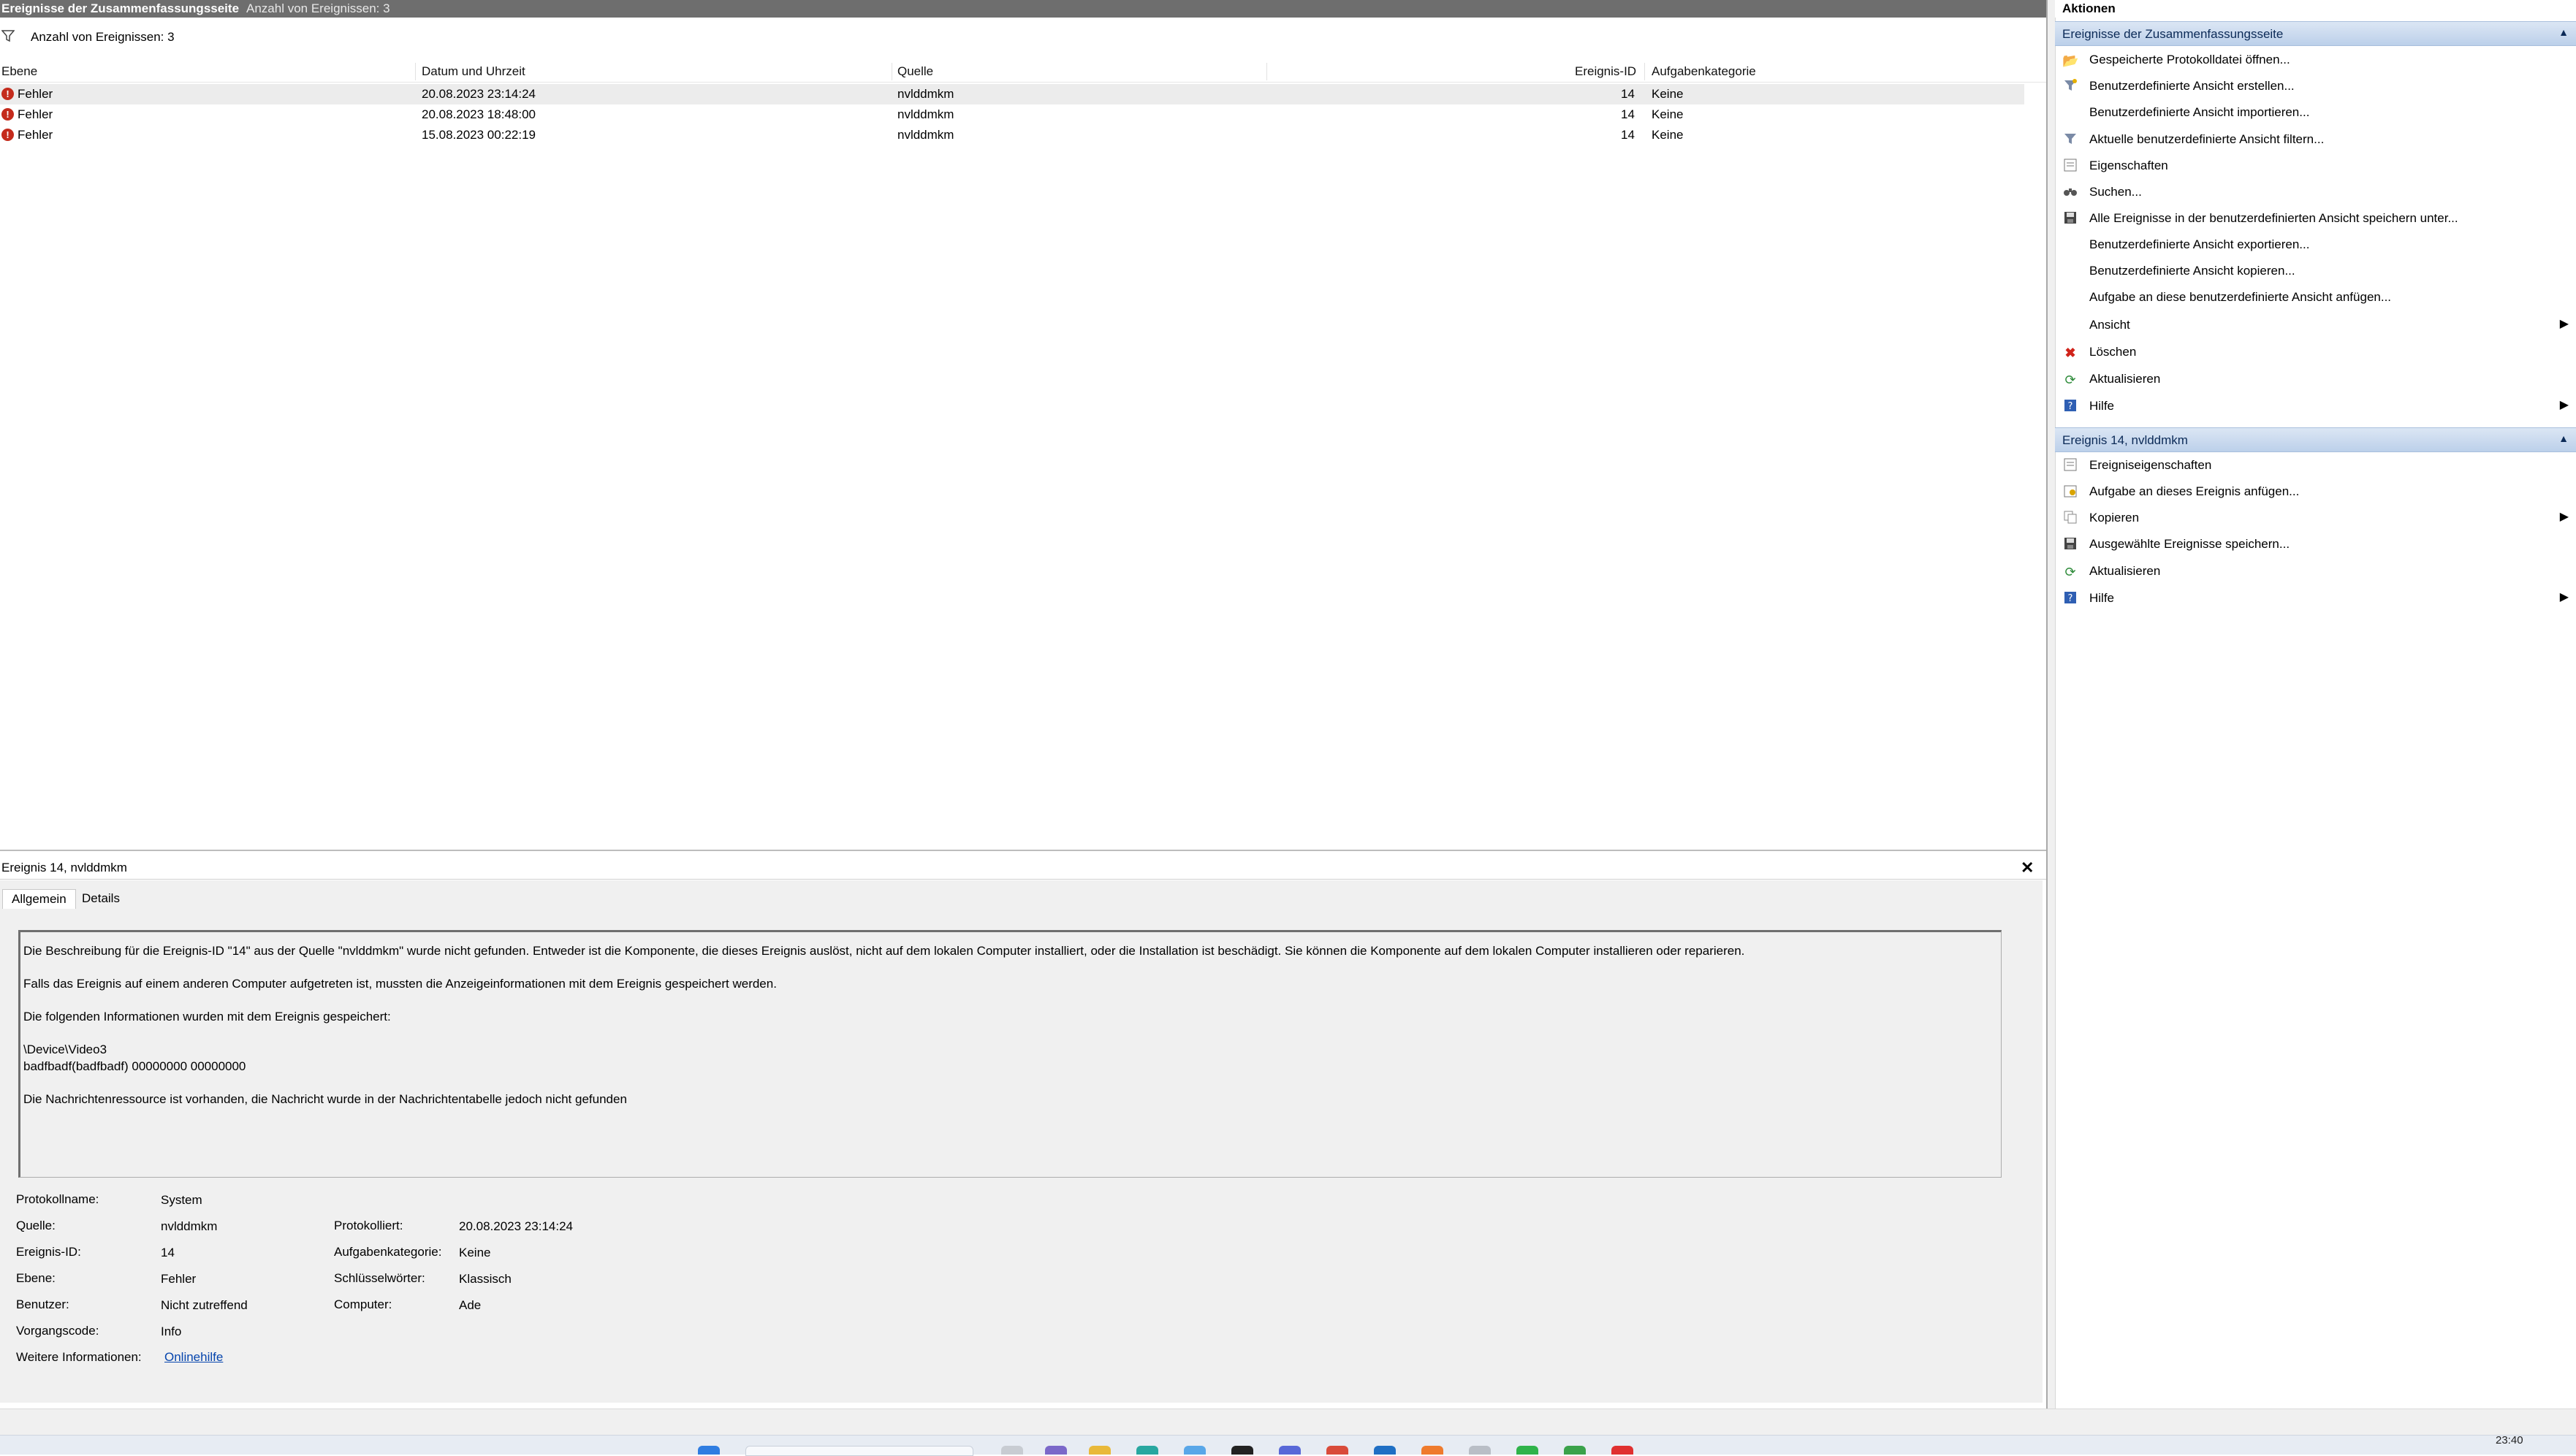 The width and height of the screenshot is (2576, 1456). I want to click on online-help-link: Onlinehilfe, so click(194, 1357).